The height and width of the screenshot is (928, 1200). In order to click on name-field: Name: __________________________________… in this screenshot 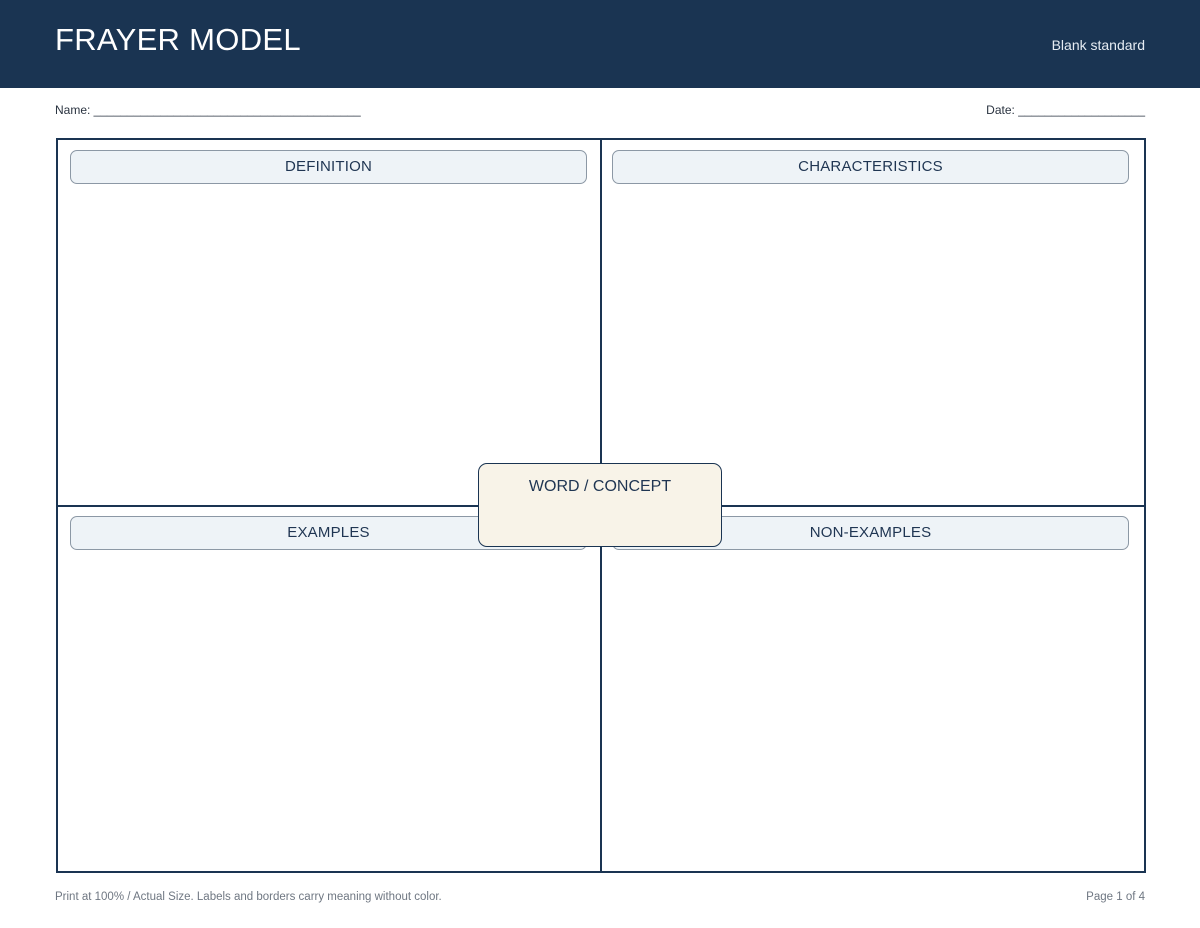, I will do `click(208, 110)`.